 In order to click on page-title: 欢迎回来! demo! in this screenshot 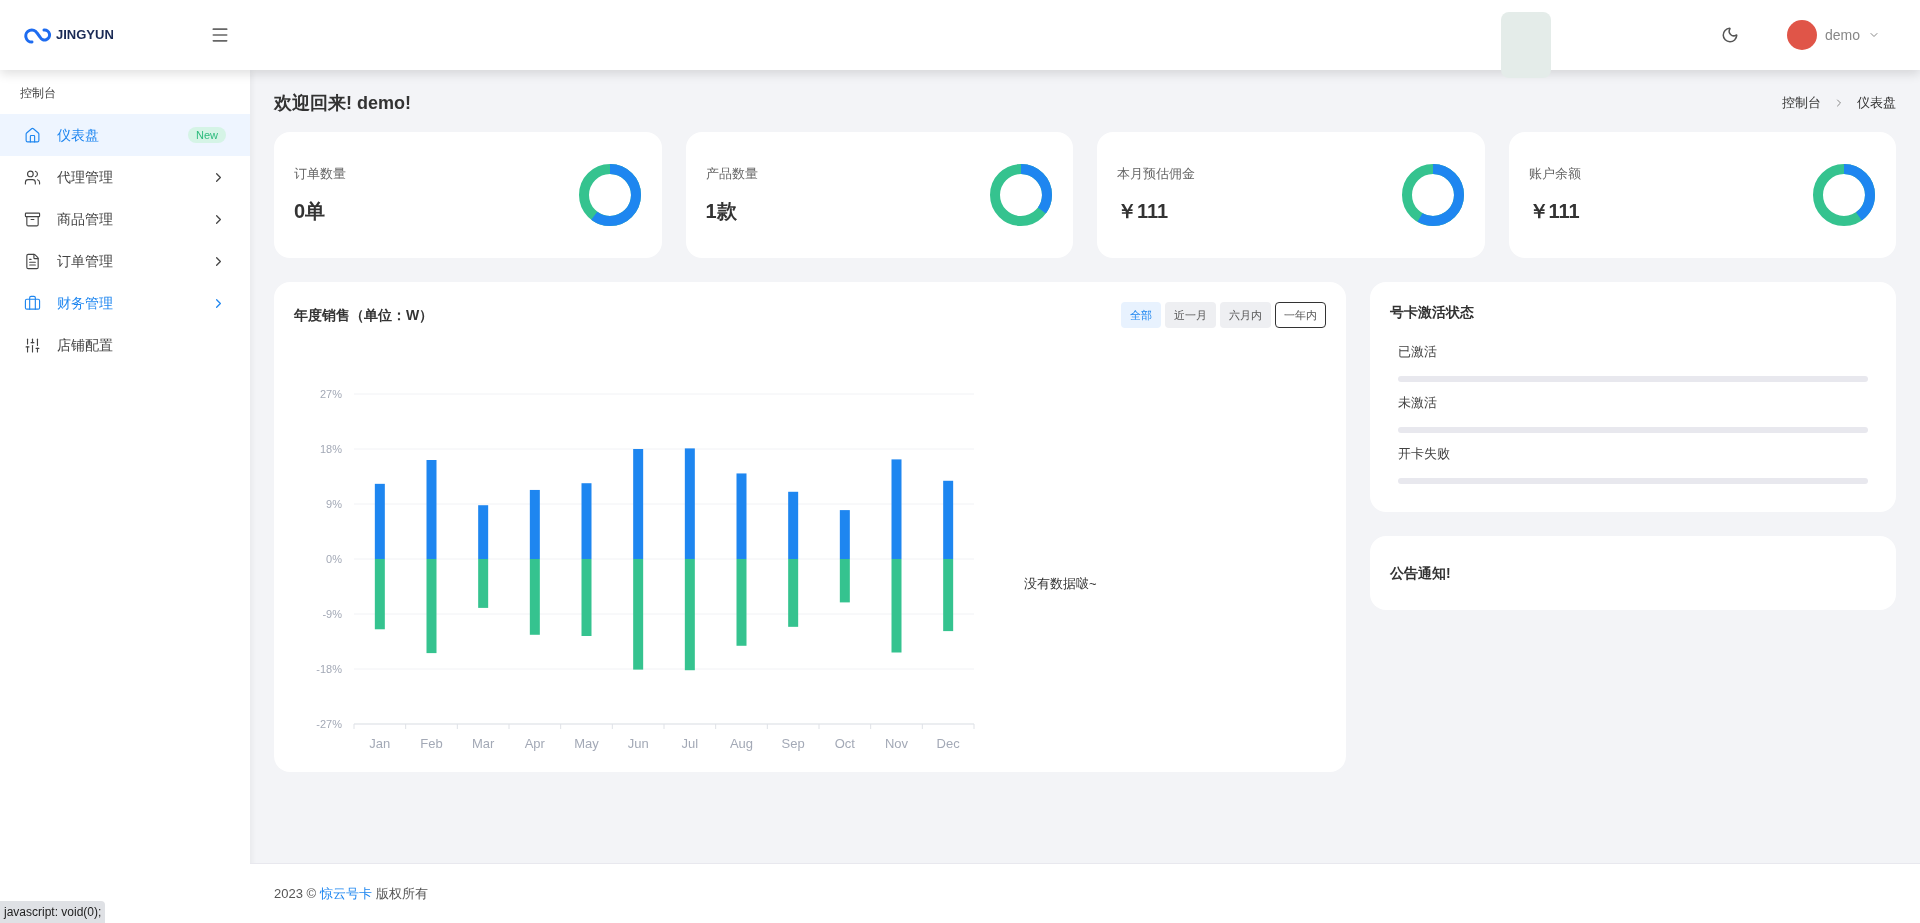, I will do `click(342, 103)`.